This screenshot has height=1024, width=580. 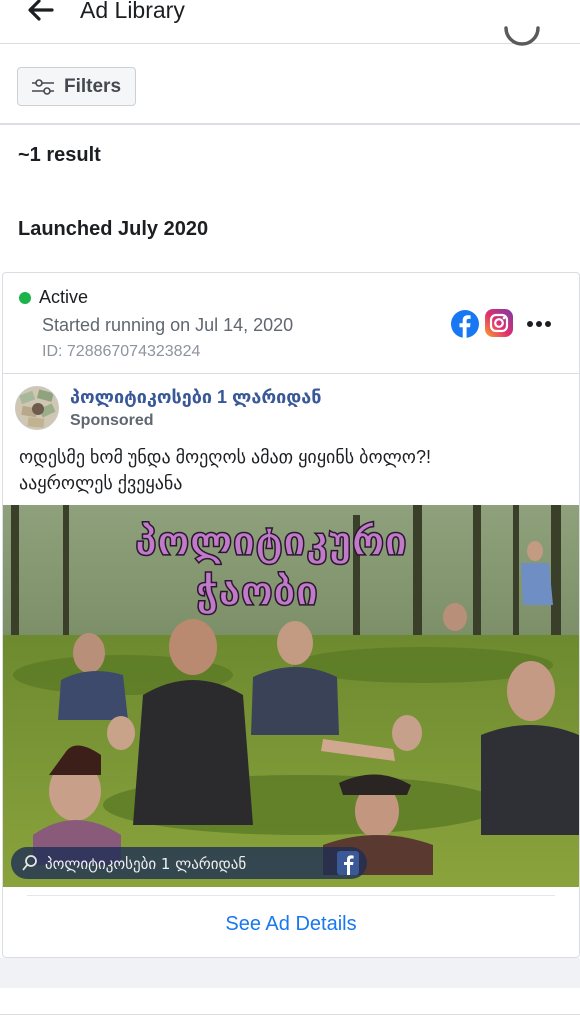 What do you see at coordinates (25, 297) in the screenshot?
I see `active-status-dot` at bounding box center [25, 297].